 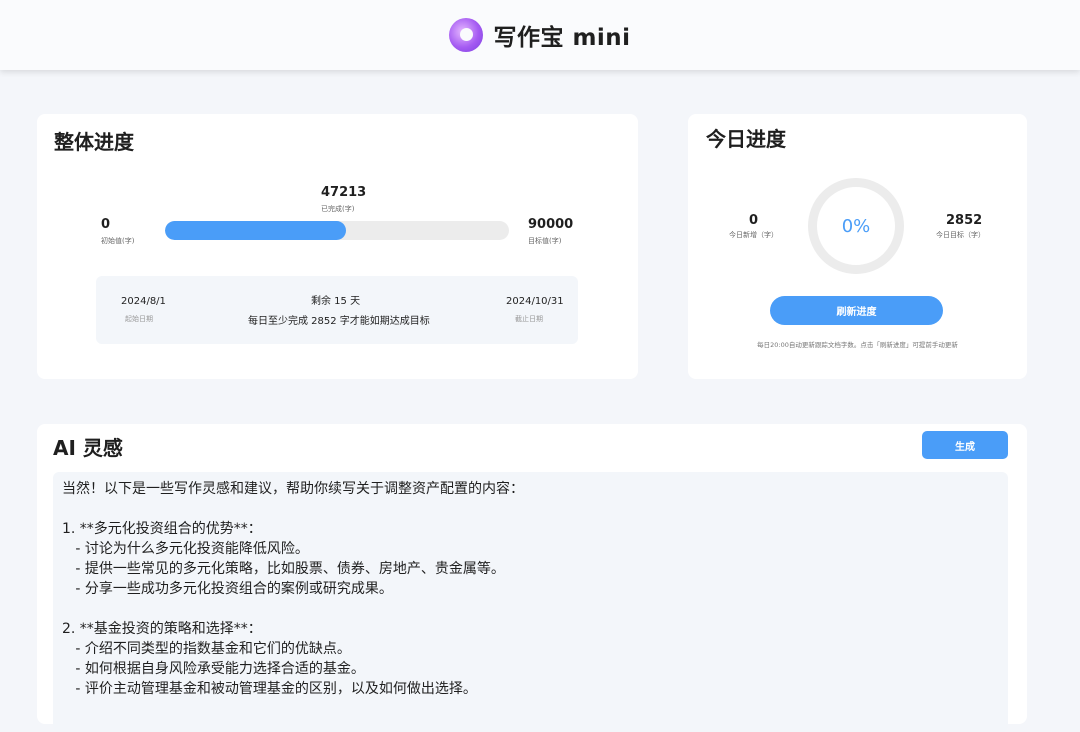 I want to click on overall-progress-bar, so click(x=337, y=230).